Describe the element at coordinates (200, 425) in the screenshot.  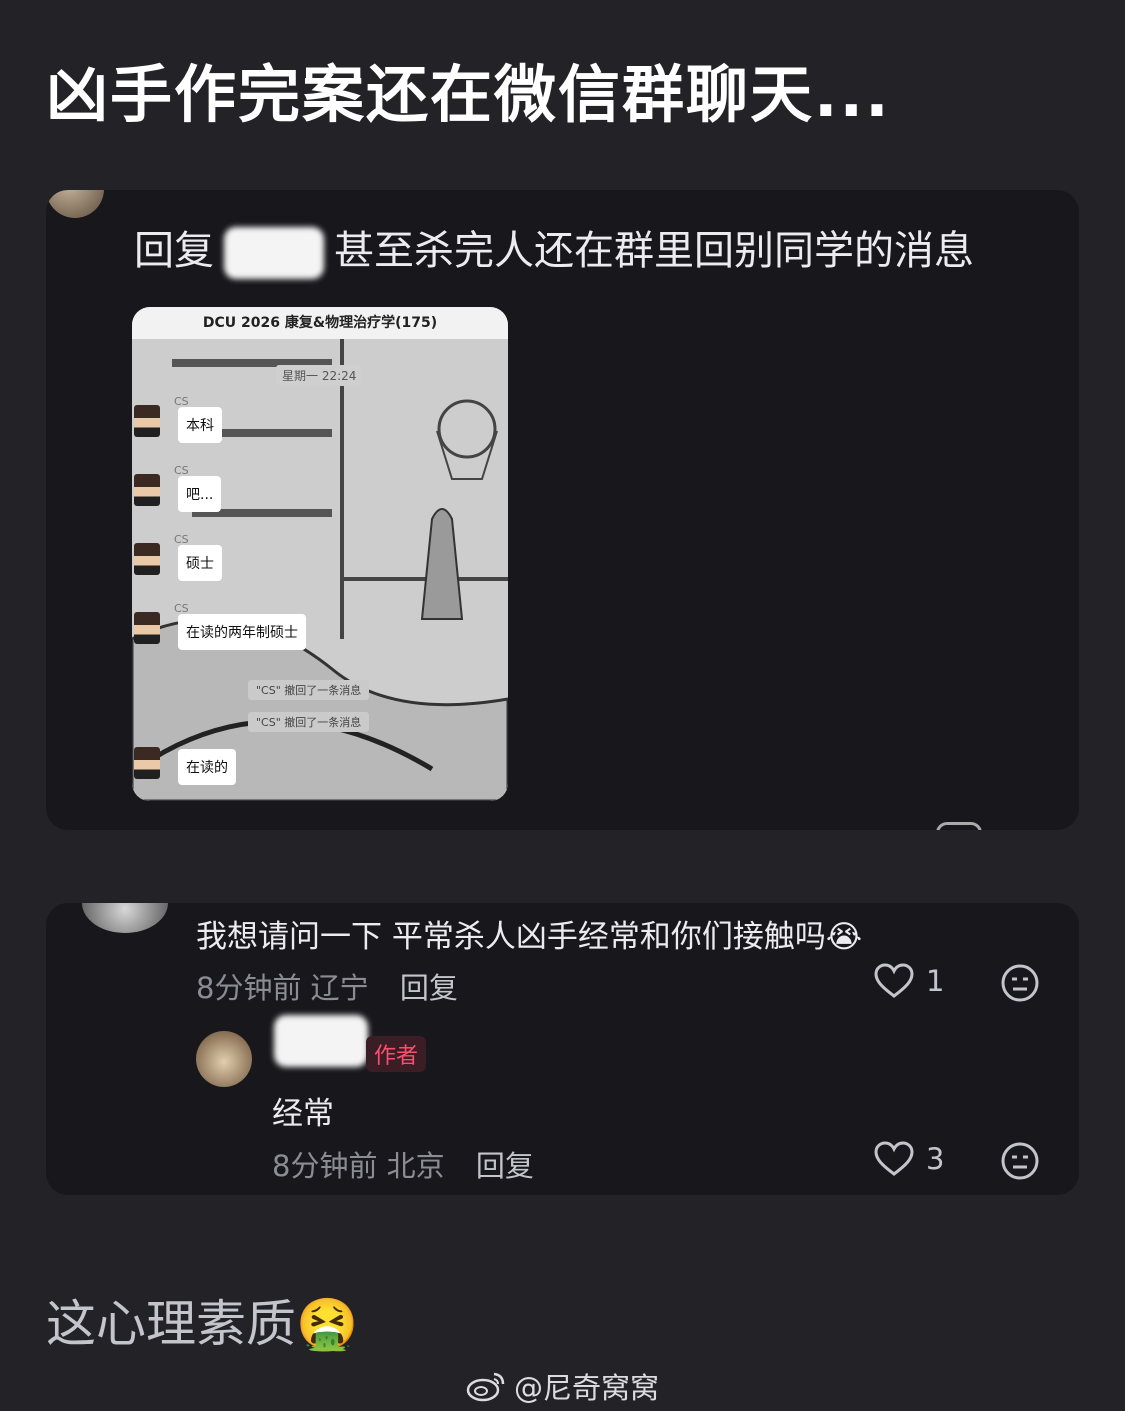
I see `message-bubble: 本科` at that location.